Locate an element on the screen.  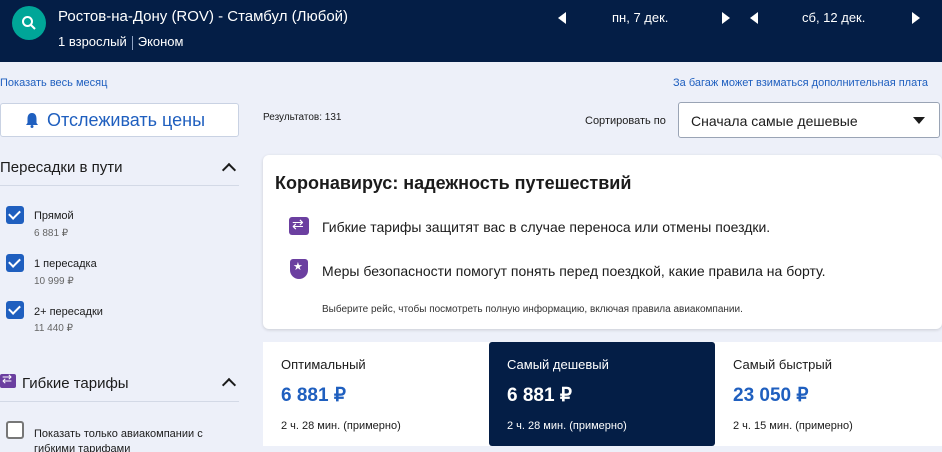
tab-cheapest-duration: 2 ч. 28 мин. (примерно) is located at coordinates (567, 426).